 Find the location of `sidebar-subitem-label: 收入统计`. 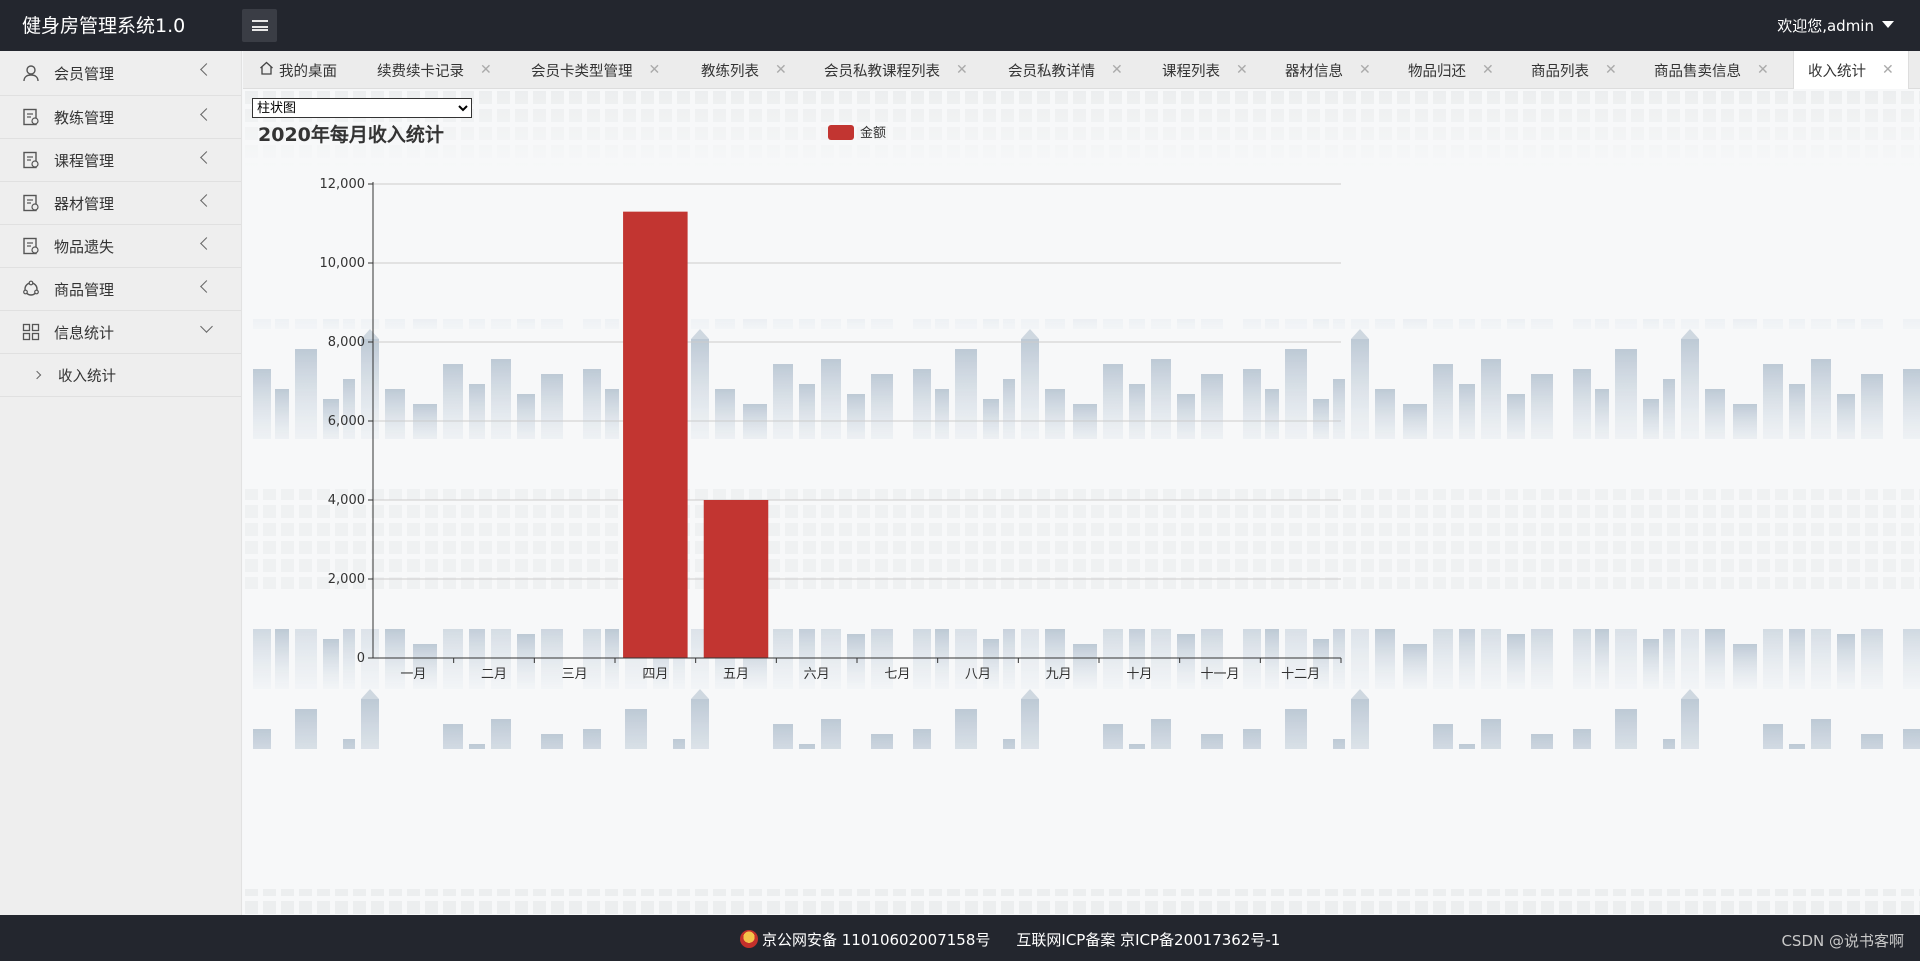

sidebar-subitem-label: 收入统计 is located at coordinates (87, 376).